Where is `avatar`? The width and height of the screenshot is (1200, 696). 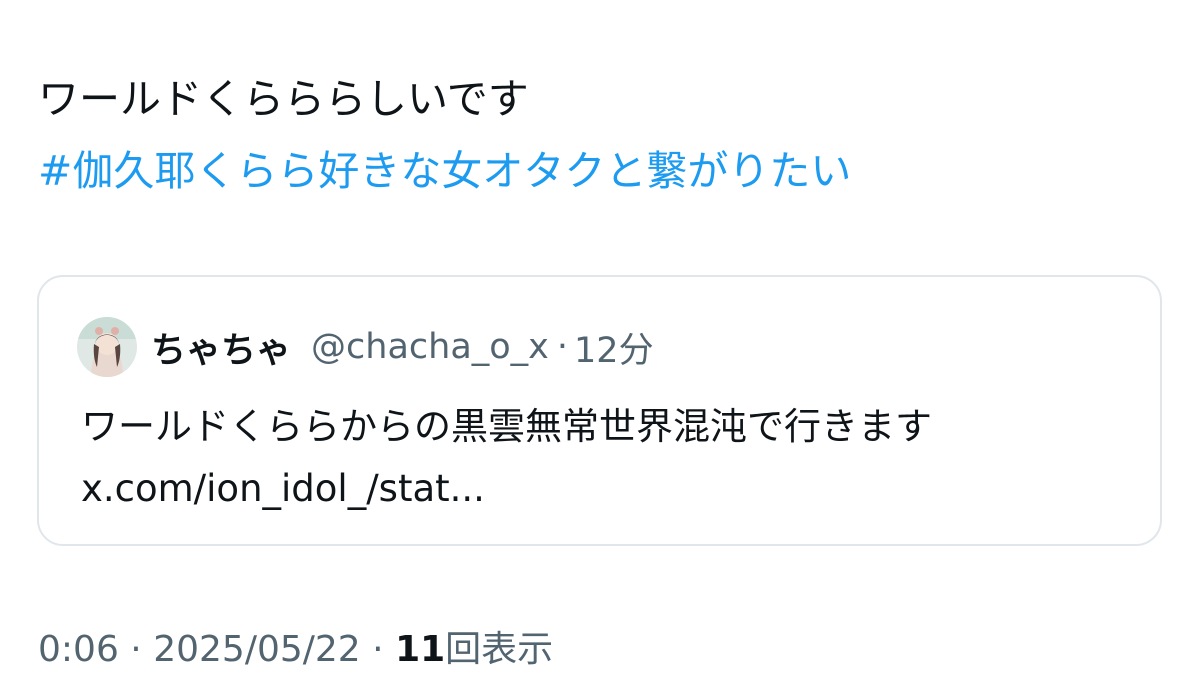 avatar is located at coordinates (107, 347).